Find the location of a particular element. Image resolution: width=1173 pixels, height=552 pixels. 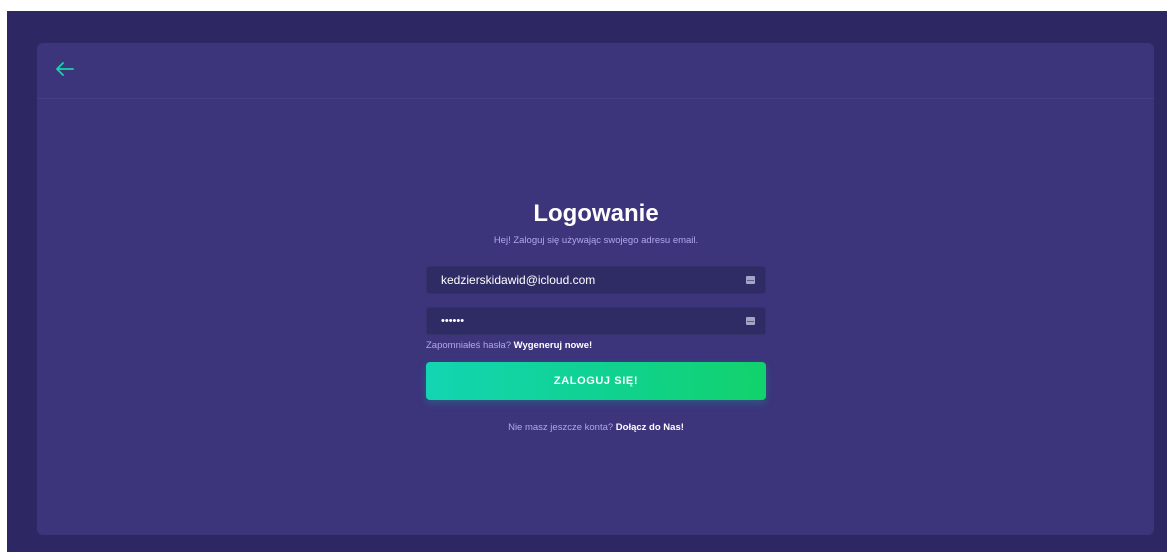

password-field is located at coordinates (596, 321).